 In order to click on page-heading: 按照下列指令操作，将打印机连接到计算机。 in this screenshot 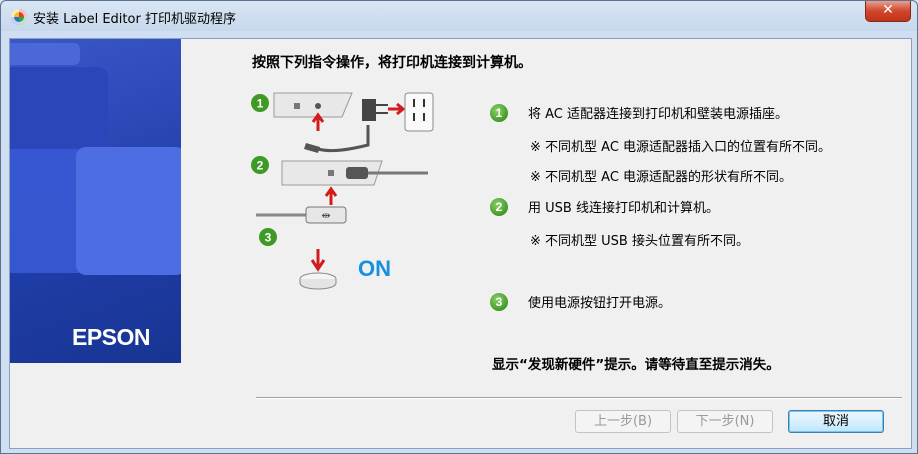, I will do `click(392, 63)`.